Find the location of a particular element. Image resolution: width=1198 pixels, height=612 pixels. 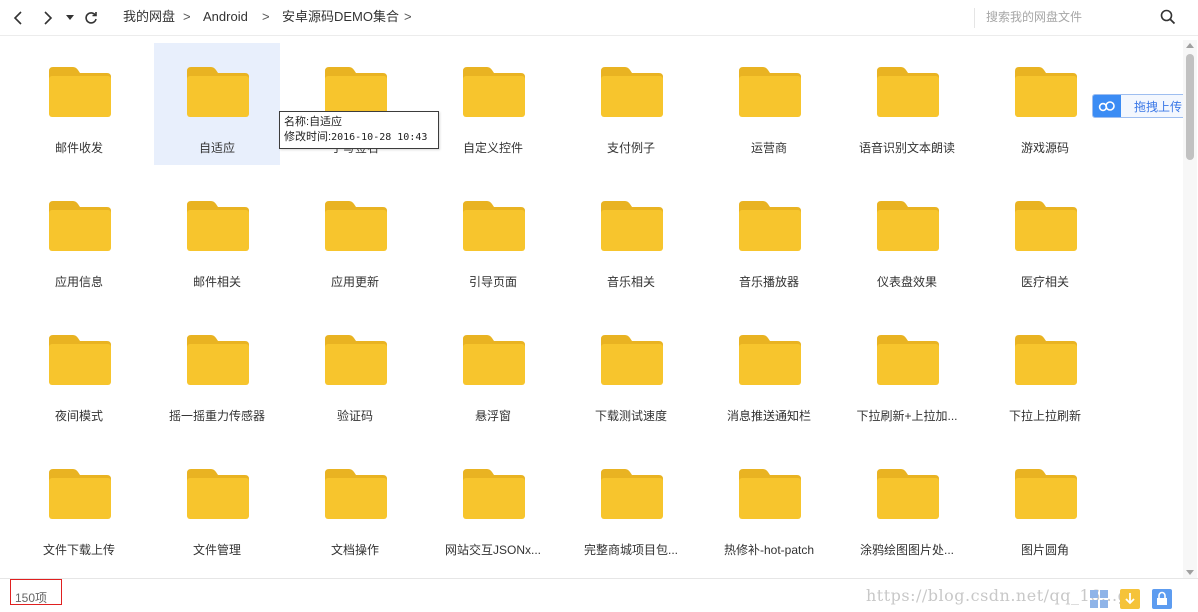

breadcrumb-root: 我的网盘 is located at coordinates (149, 17).